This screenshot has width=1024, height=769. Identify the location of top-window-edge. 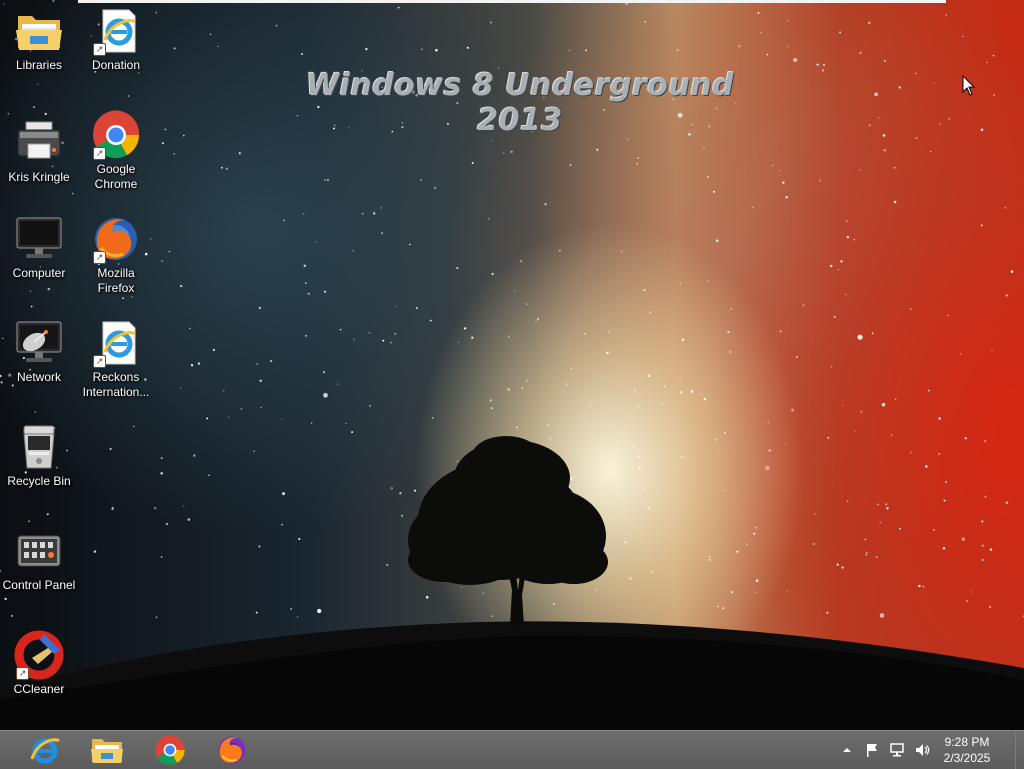
(512, 1).